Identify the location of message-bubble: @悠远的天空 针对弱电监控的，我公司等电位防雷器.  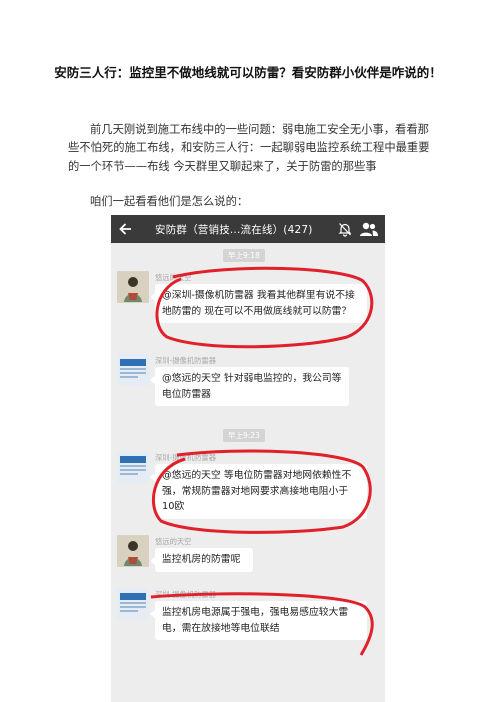
(249, 386).